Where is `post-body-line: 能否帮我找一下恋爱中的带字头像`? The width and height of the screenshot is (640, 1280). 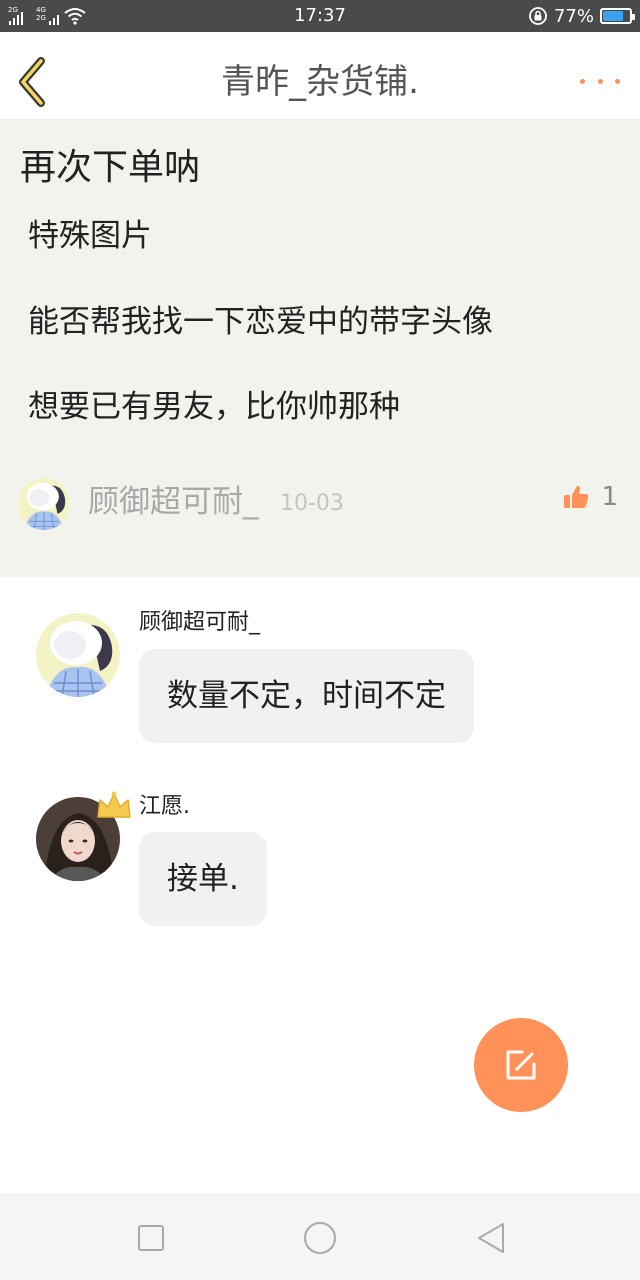
post-body-line: 能否帮我找一下恋爱中的带字头像 is located at coordinates (260, 322).